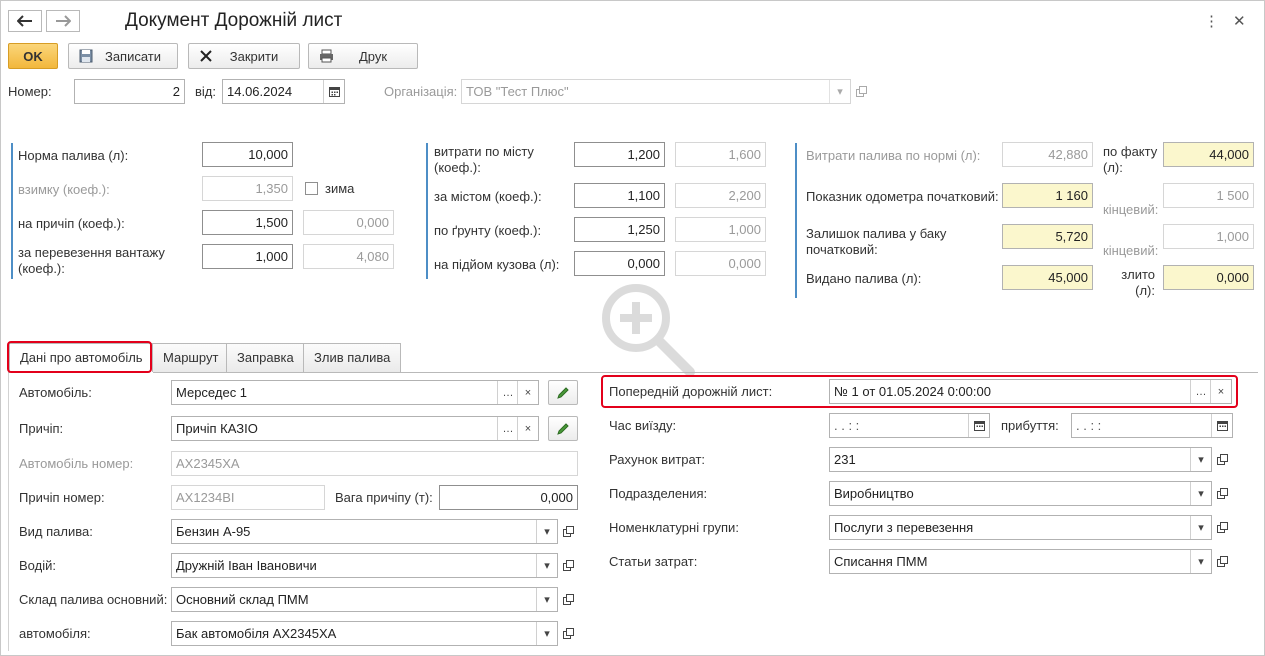 The height and width of the screenshot is (656, 1265). What do you see at coordinates (37, 565) in the screenshot?
I see `driver-label: Водій:` at bounding box center [37, 565].